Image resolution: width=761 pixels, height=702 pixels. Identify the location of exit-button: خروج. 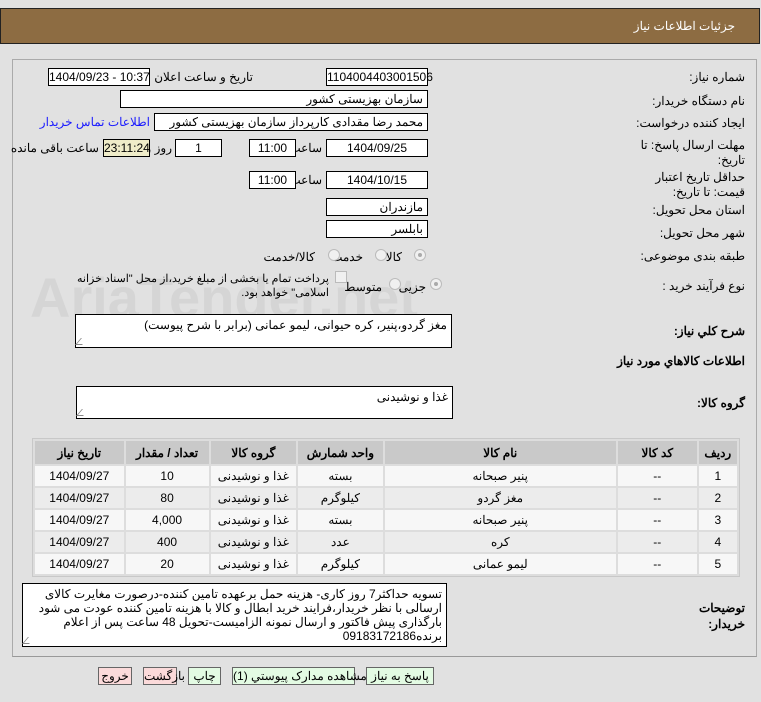
(115, 676).